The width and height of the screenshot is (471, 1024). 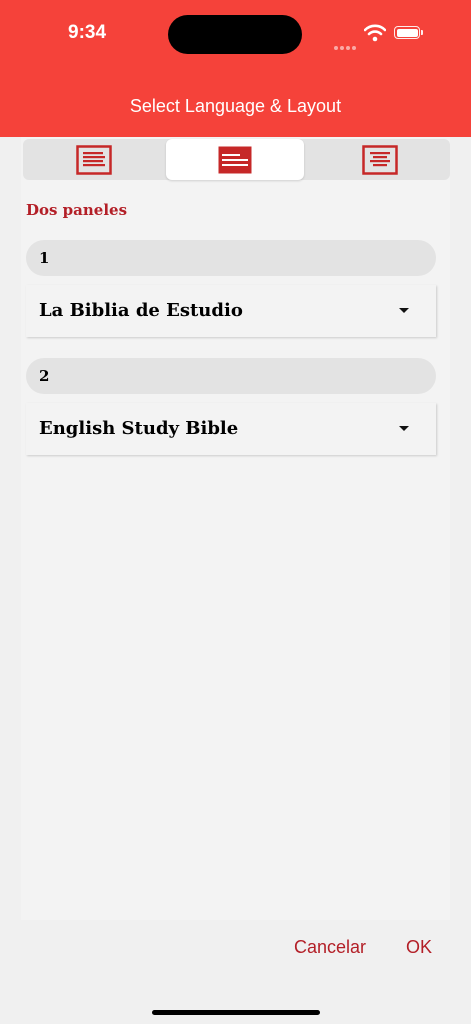 I want to click on pane-2-selected-bible: English Study Bible, so click(x=139, y=428).